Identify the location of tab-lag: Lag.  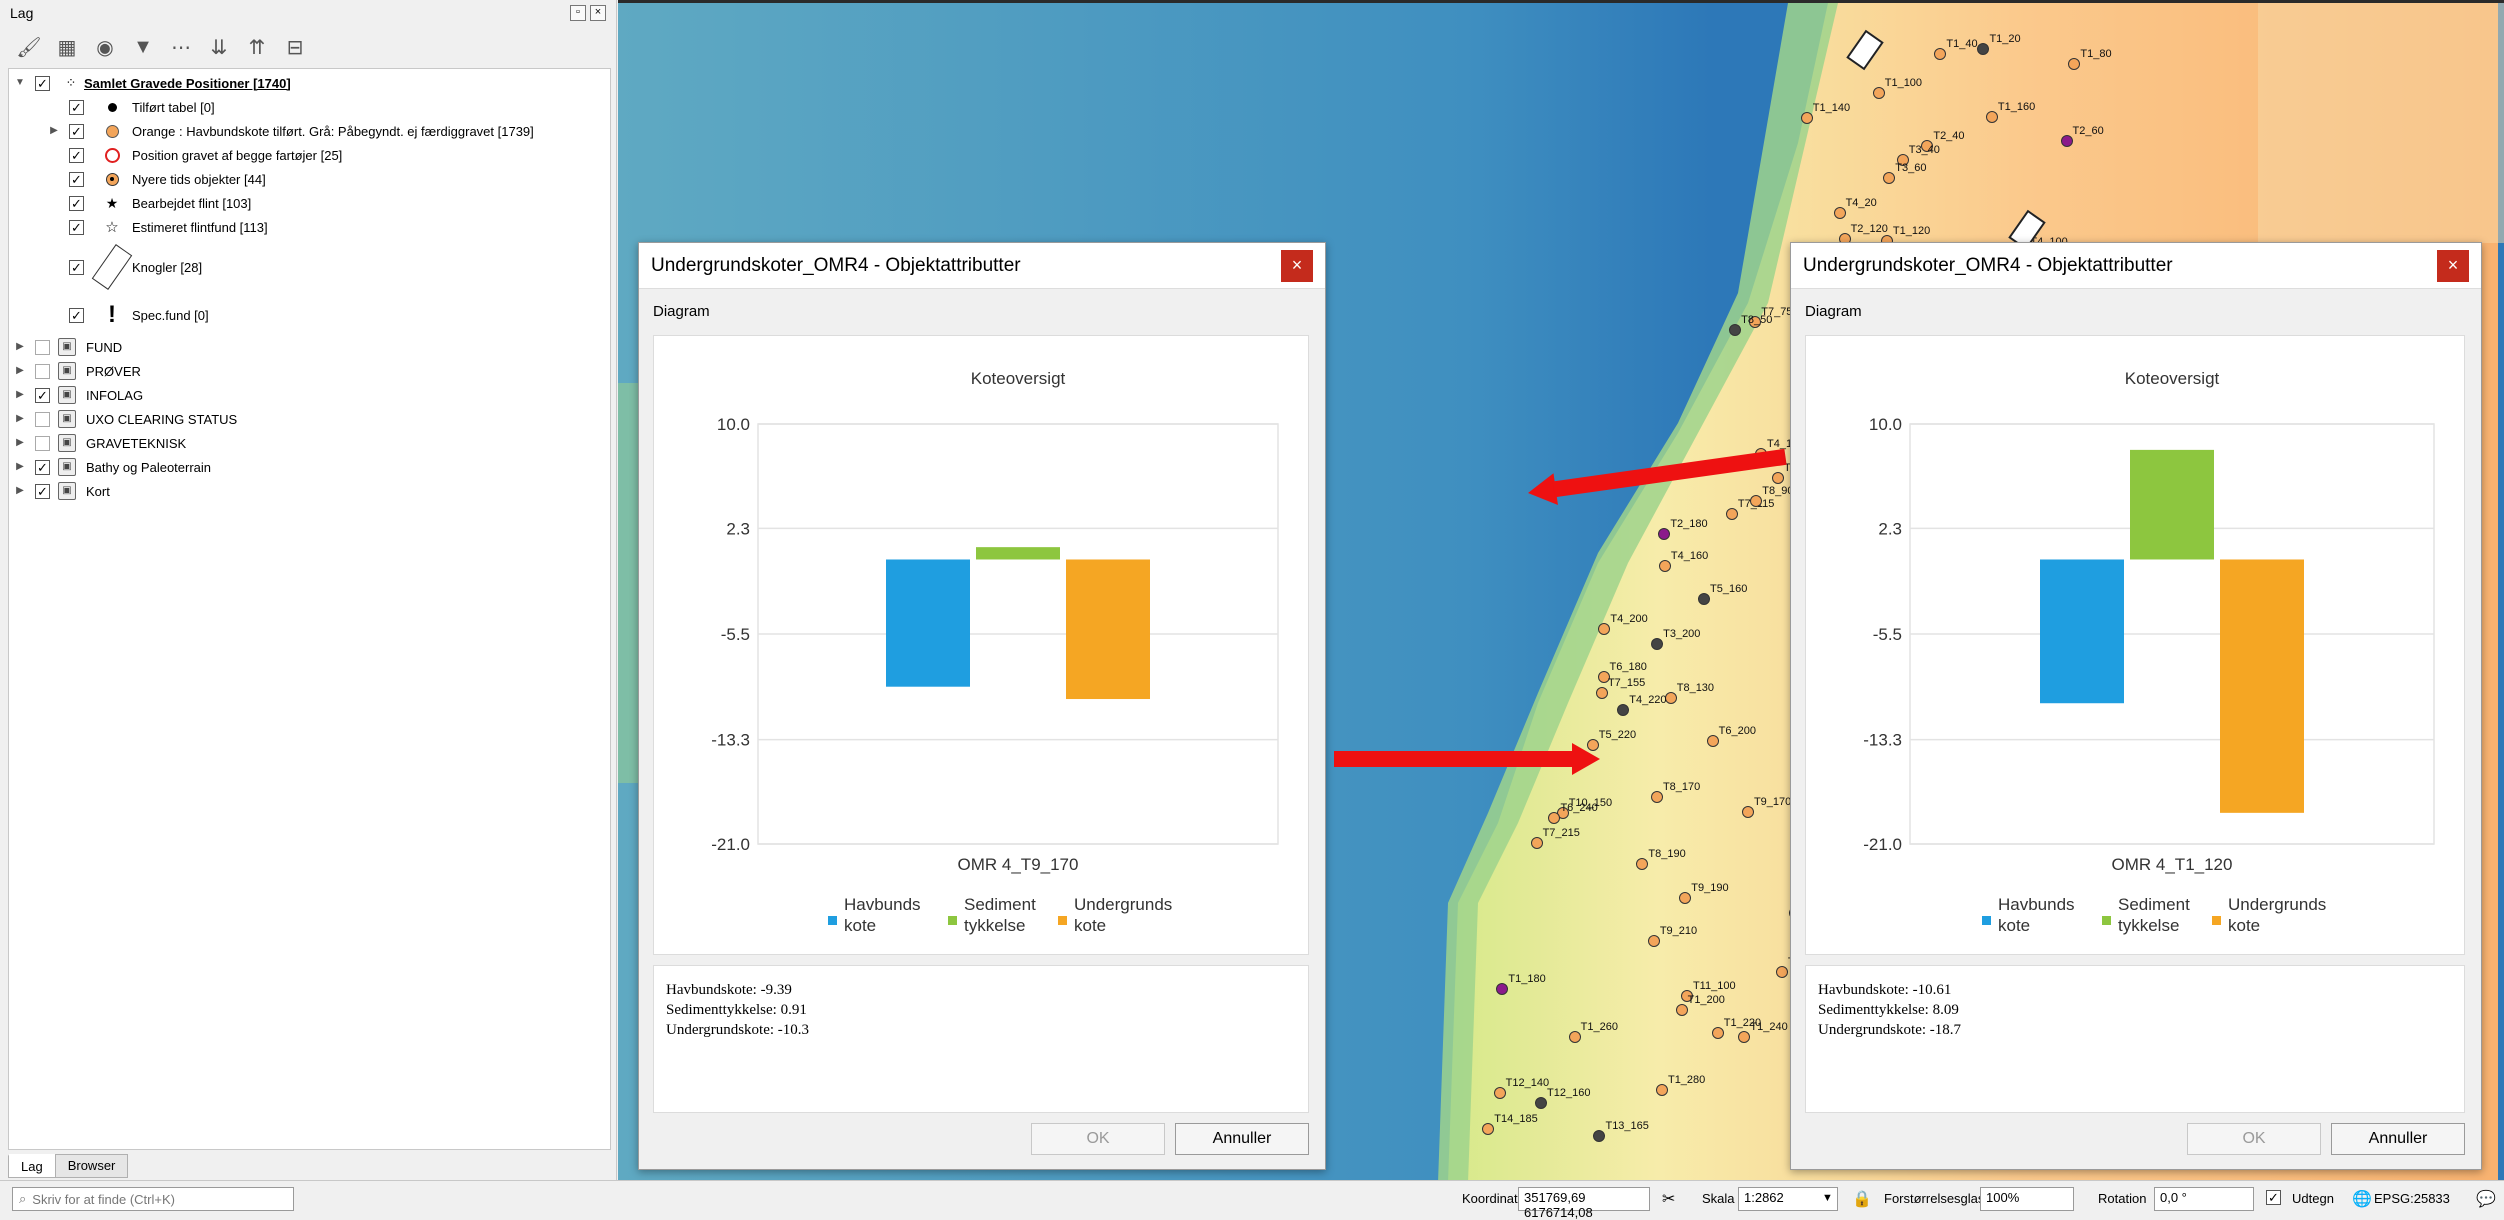
(32, 1166).